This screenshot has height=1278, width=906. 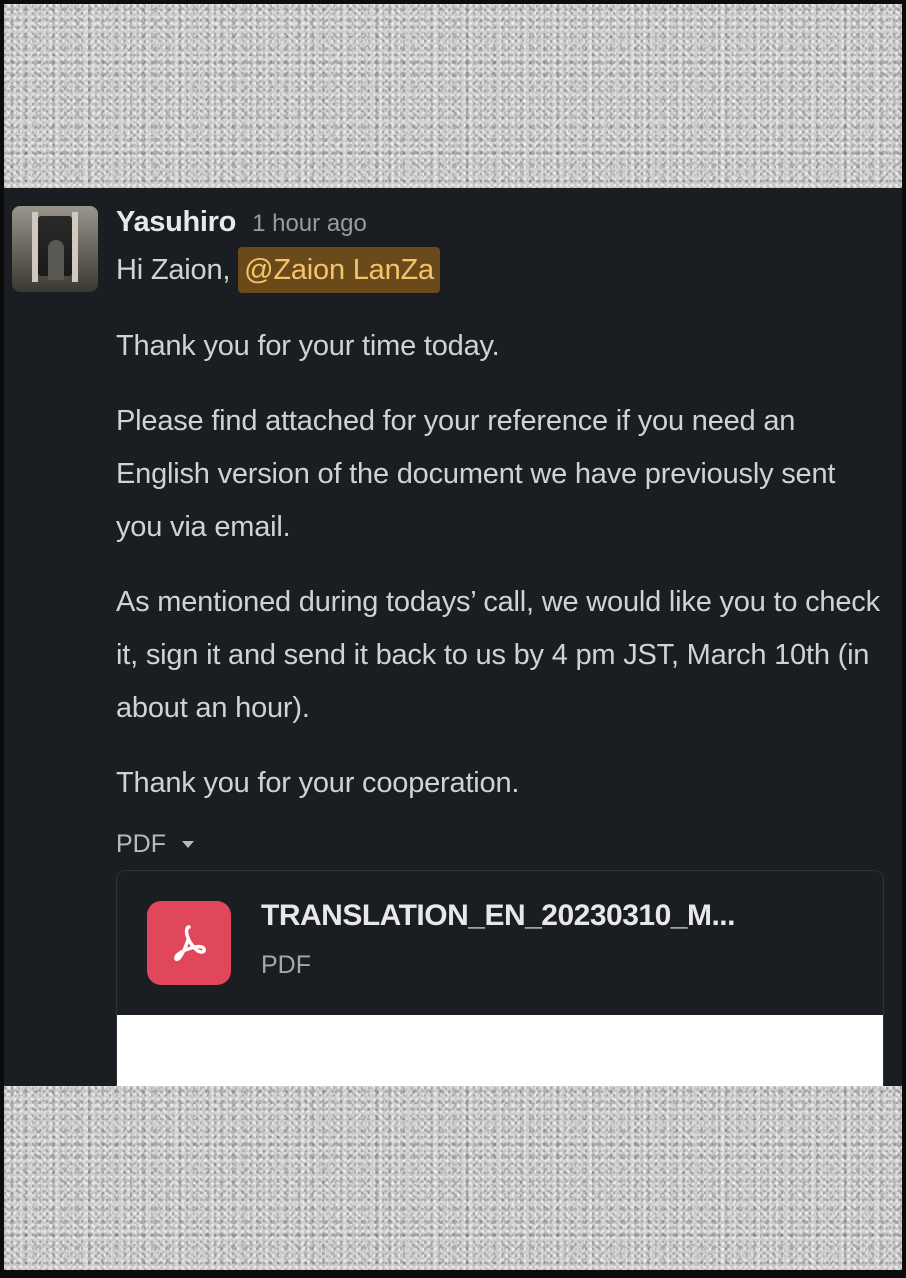 I want to click on pdf-icon, so click(x=189, y=943).